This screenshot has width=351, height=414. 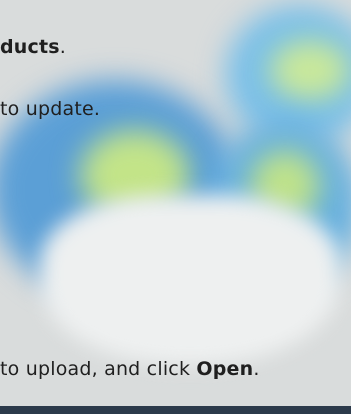 What do you see at coordinates (30, 47) in the screenshot?
I see `products-text: ducts` at bounding box center [30, 47].